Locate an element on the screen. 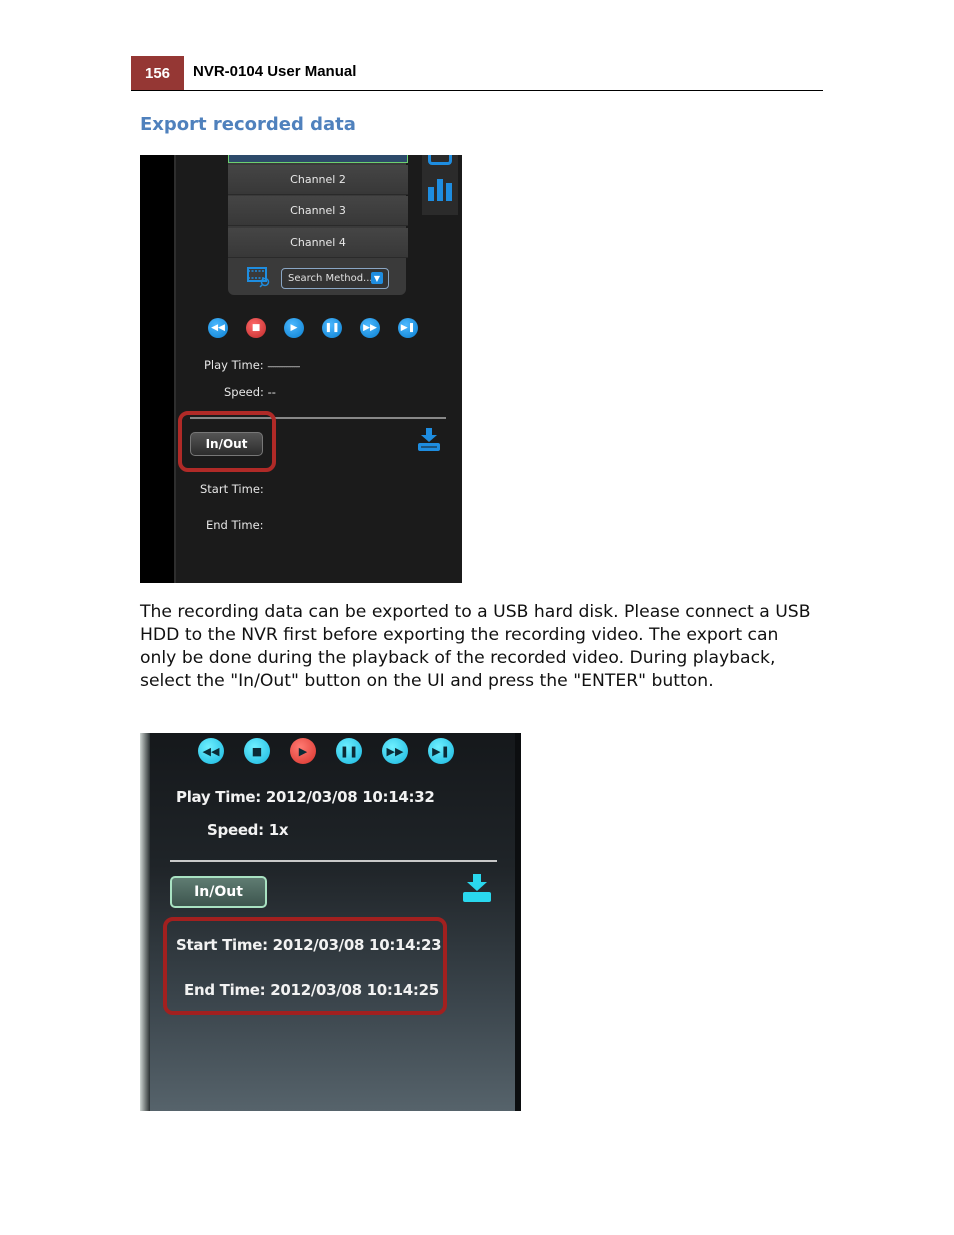 This screenshot has width=954, height=1235. highlight-box-times is located at coordinates (305, 966).